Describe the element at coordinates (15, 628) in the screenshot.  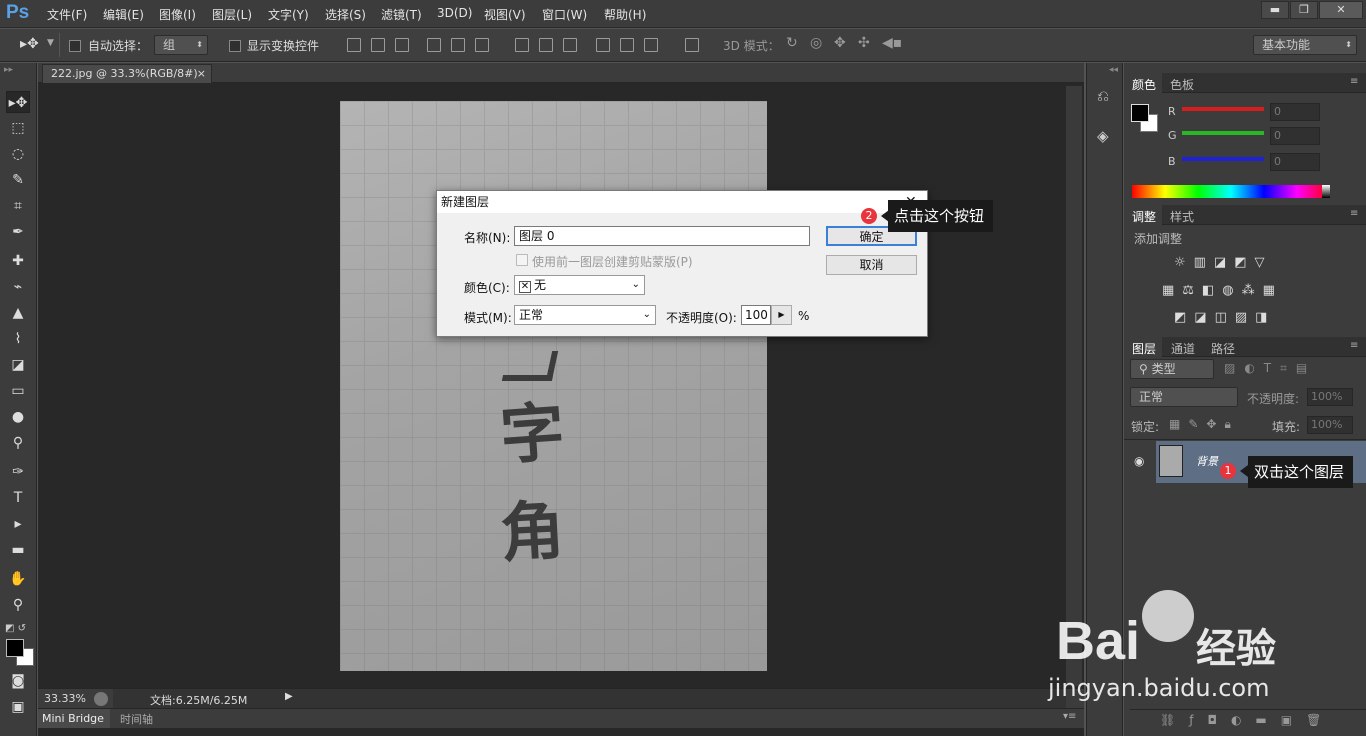
I see `default-colors-icon: ◩ ↺` at that location.